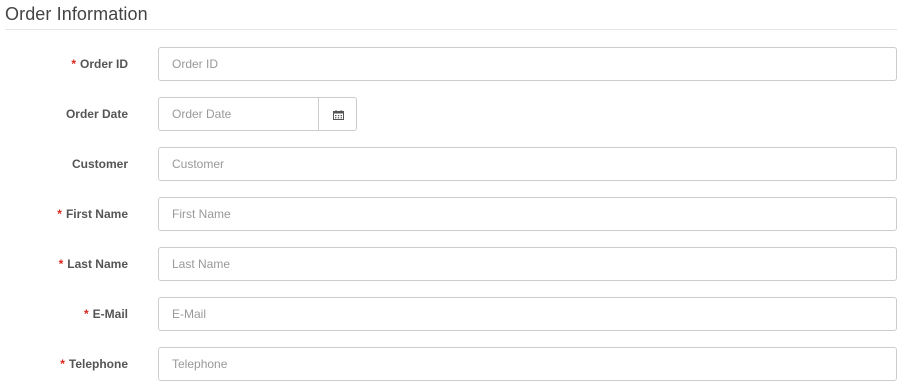 The image size is (907, 389). What do you see at coordinates (238, 114) in the screenshot?
I see `order-date-input` at bounding box center [238, 114].